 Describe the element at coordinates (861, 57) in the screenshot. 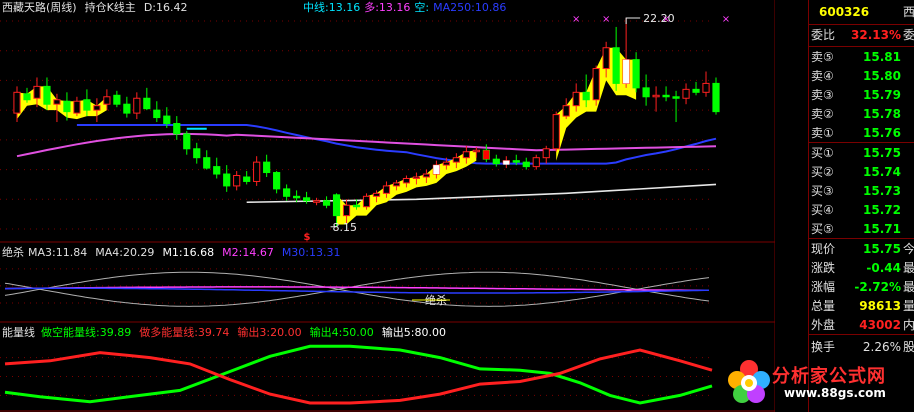

I see `sell-level-5: 卖⑤ 15.81` at that location.